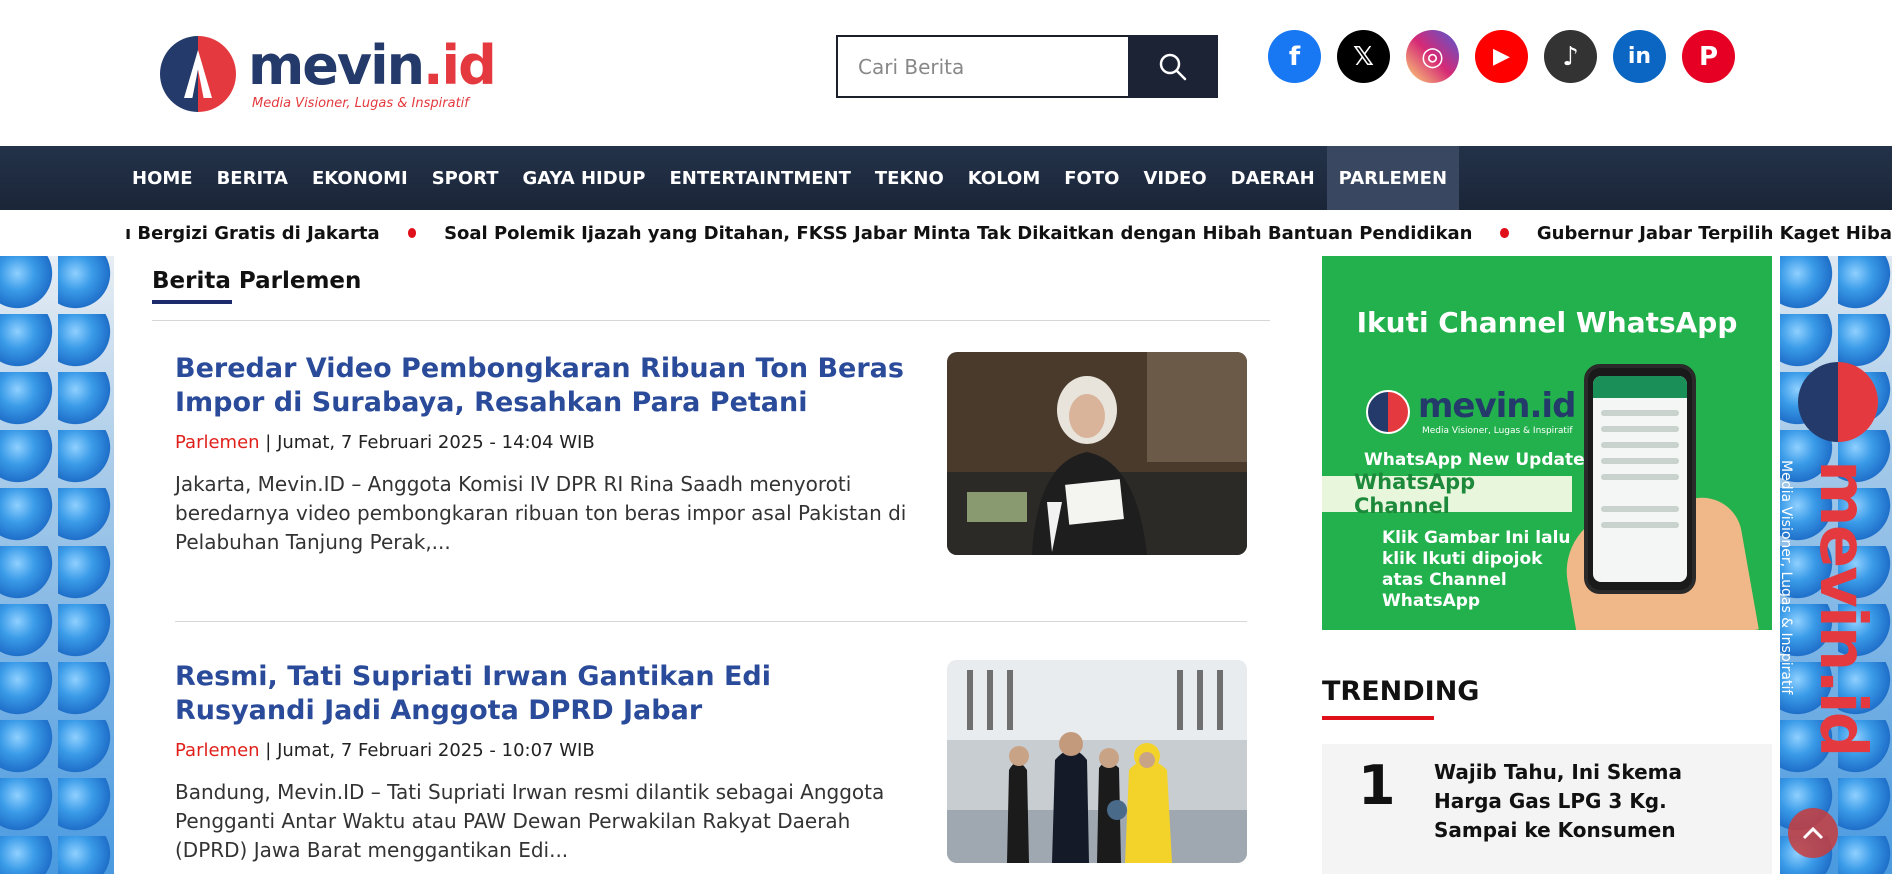  What do you see at coordinates (1640, 387) in the screenshot?
I see `phone-app-bar` at bounding box center [1640, 387].